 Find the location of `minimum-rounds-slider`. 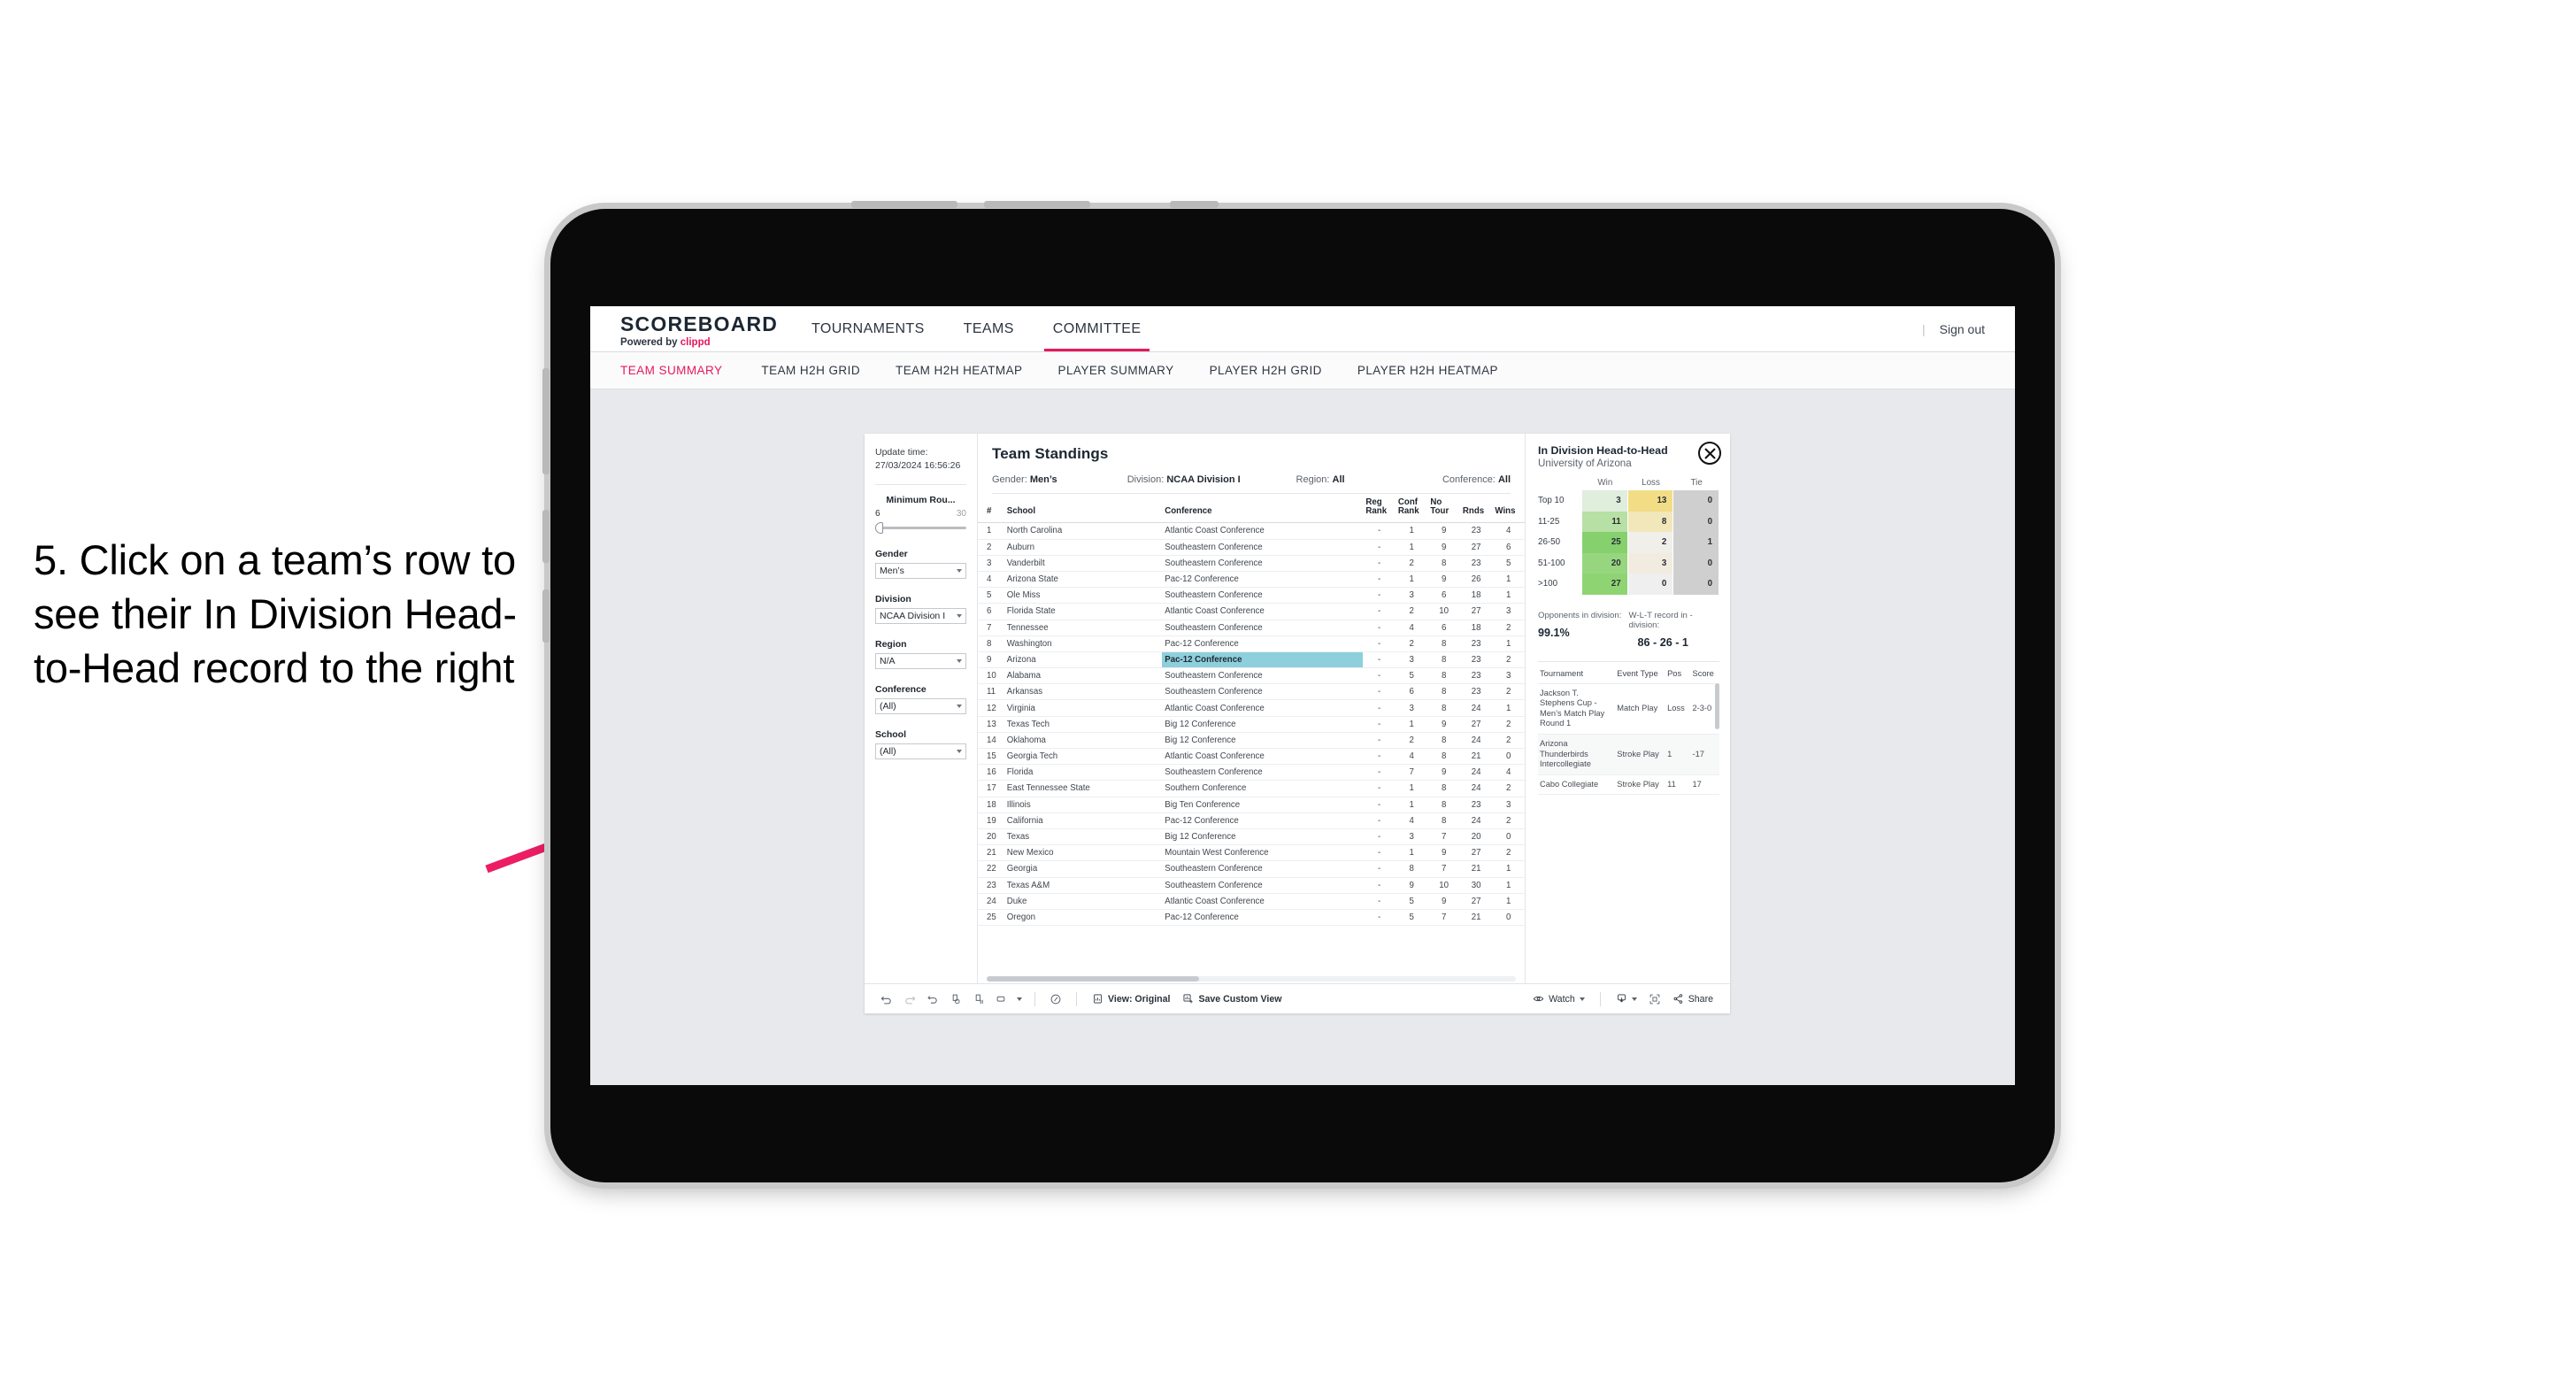

minimum-rounds-slider is located at coordinates (921, 528).